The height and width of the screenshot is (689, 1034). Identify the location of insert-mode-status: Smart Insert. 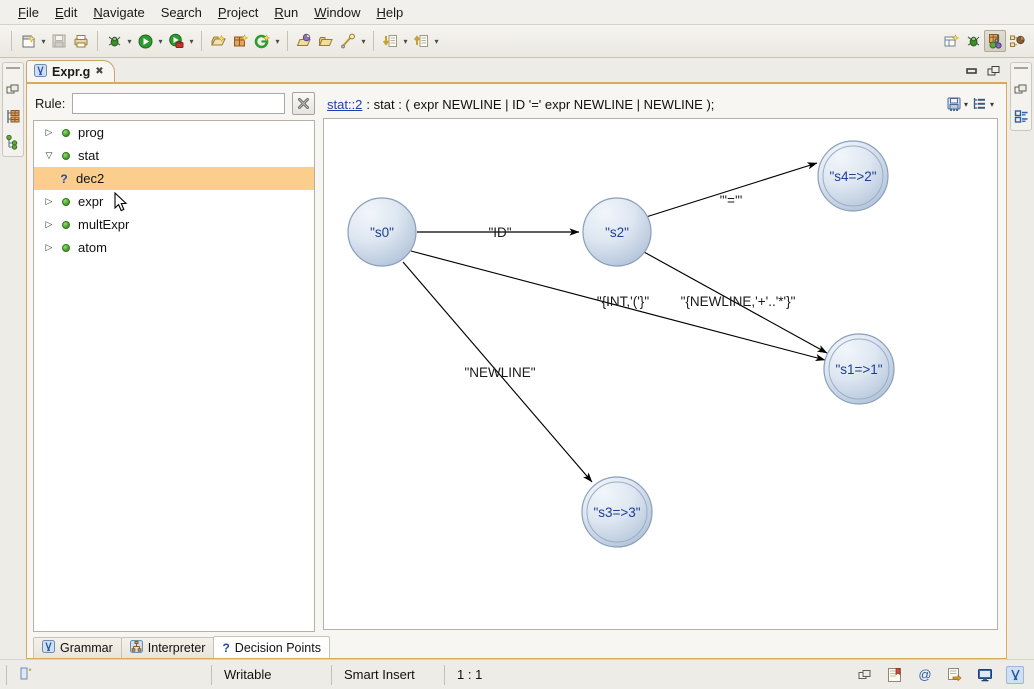
(387, 674).